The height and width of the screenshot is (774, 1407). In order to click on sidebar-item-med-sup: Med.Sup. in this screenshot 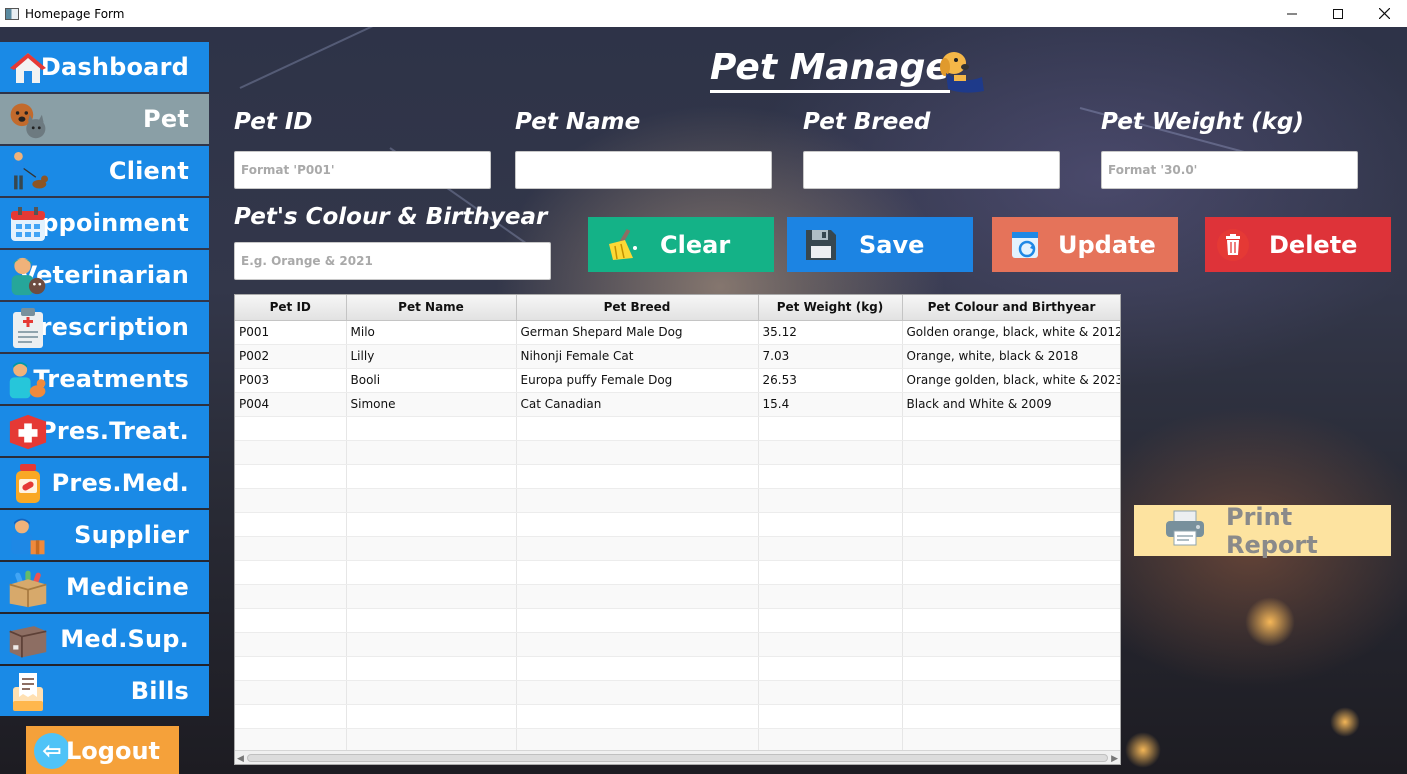, I will do `click(104, 639)`.